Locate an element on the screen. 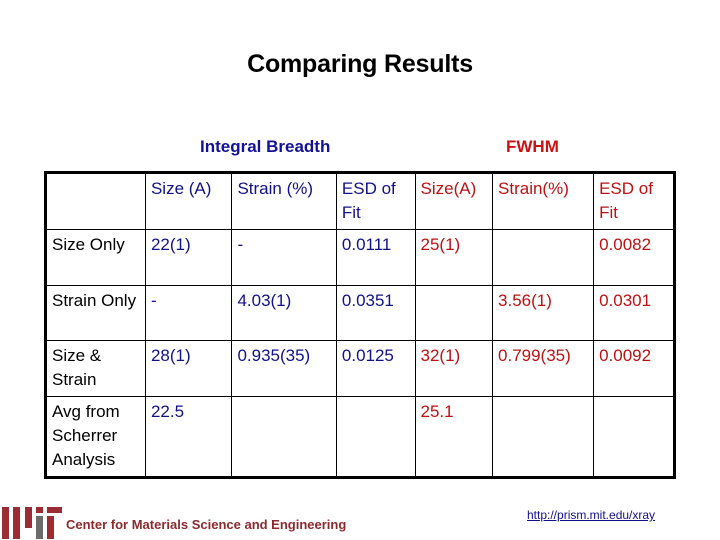 This screenshot has width=720, height=540. cell-ib-size: 28(1) is located at coordinates (188, 368).